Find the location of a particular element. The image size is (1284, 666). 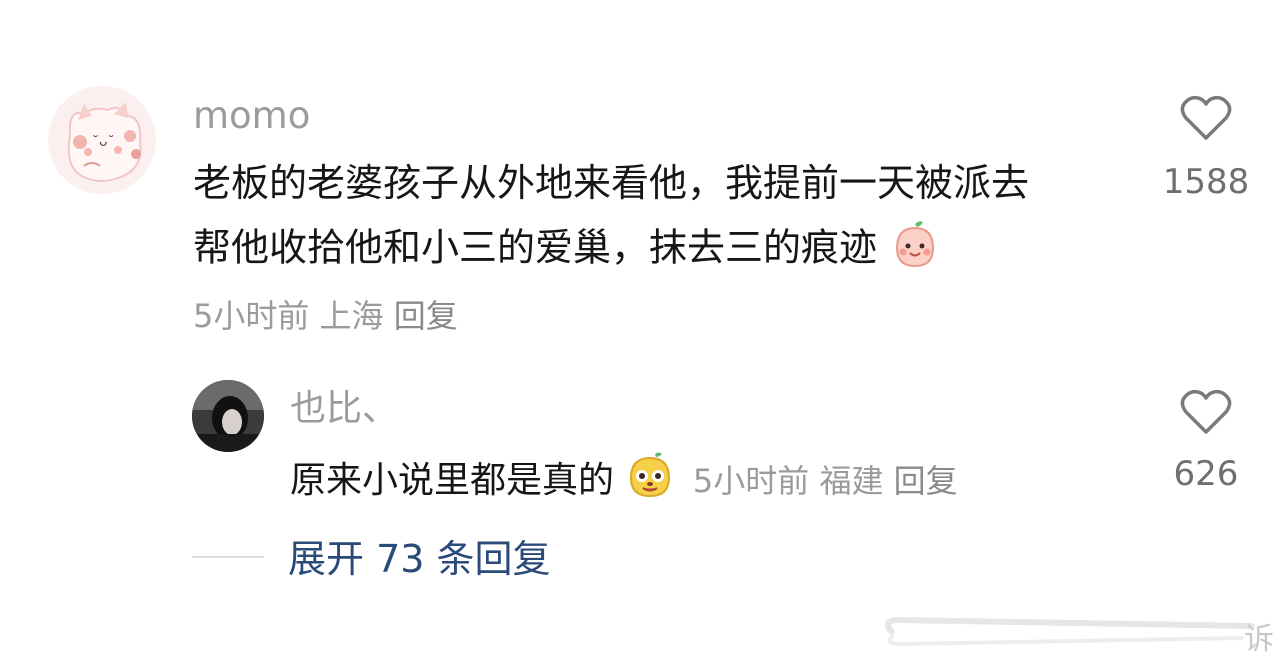

reply-text: 原来小说里都是真的 is located at coordinates (452, 480).